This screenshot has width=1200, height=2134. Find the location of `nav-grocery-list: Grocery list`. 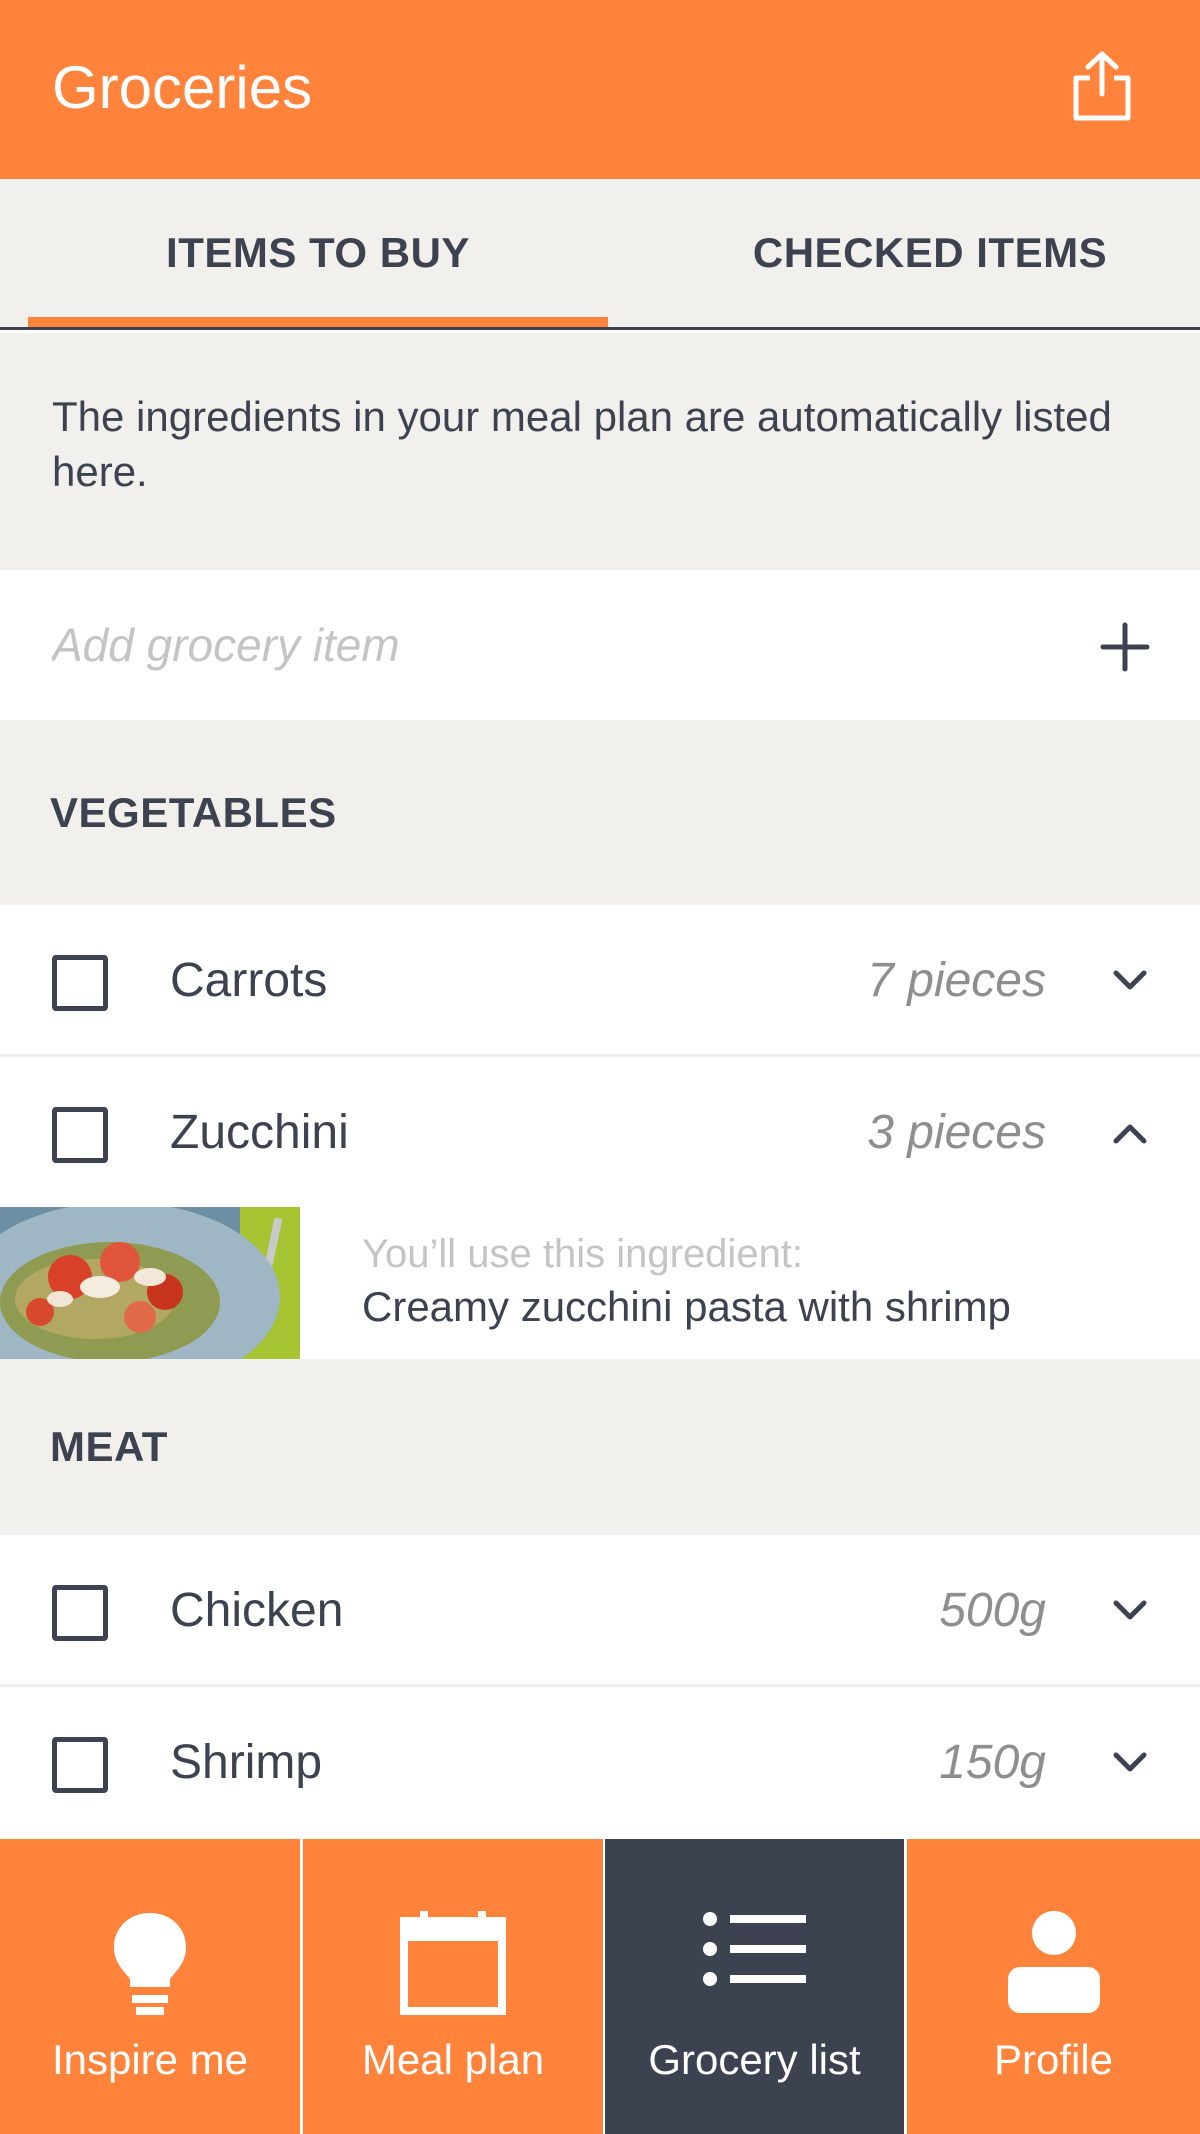

nav-grocery-list: Grocery list is located at coordinates (754, 1986).